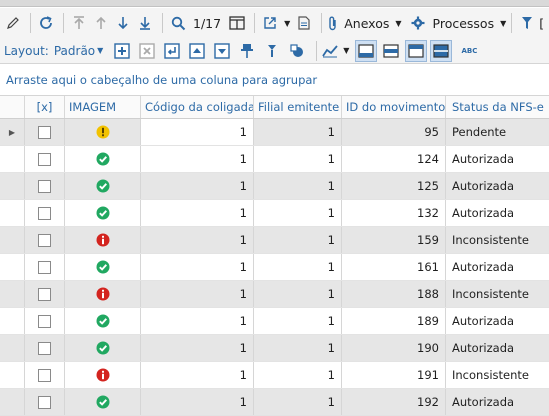 The width and height of the screenshot is (549, 416). I want to click on table-row: 1 1 125 Autorizada, so click(274, 186).